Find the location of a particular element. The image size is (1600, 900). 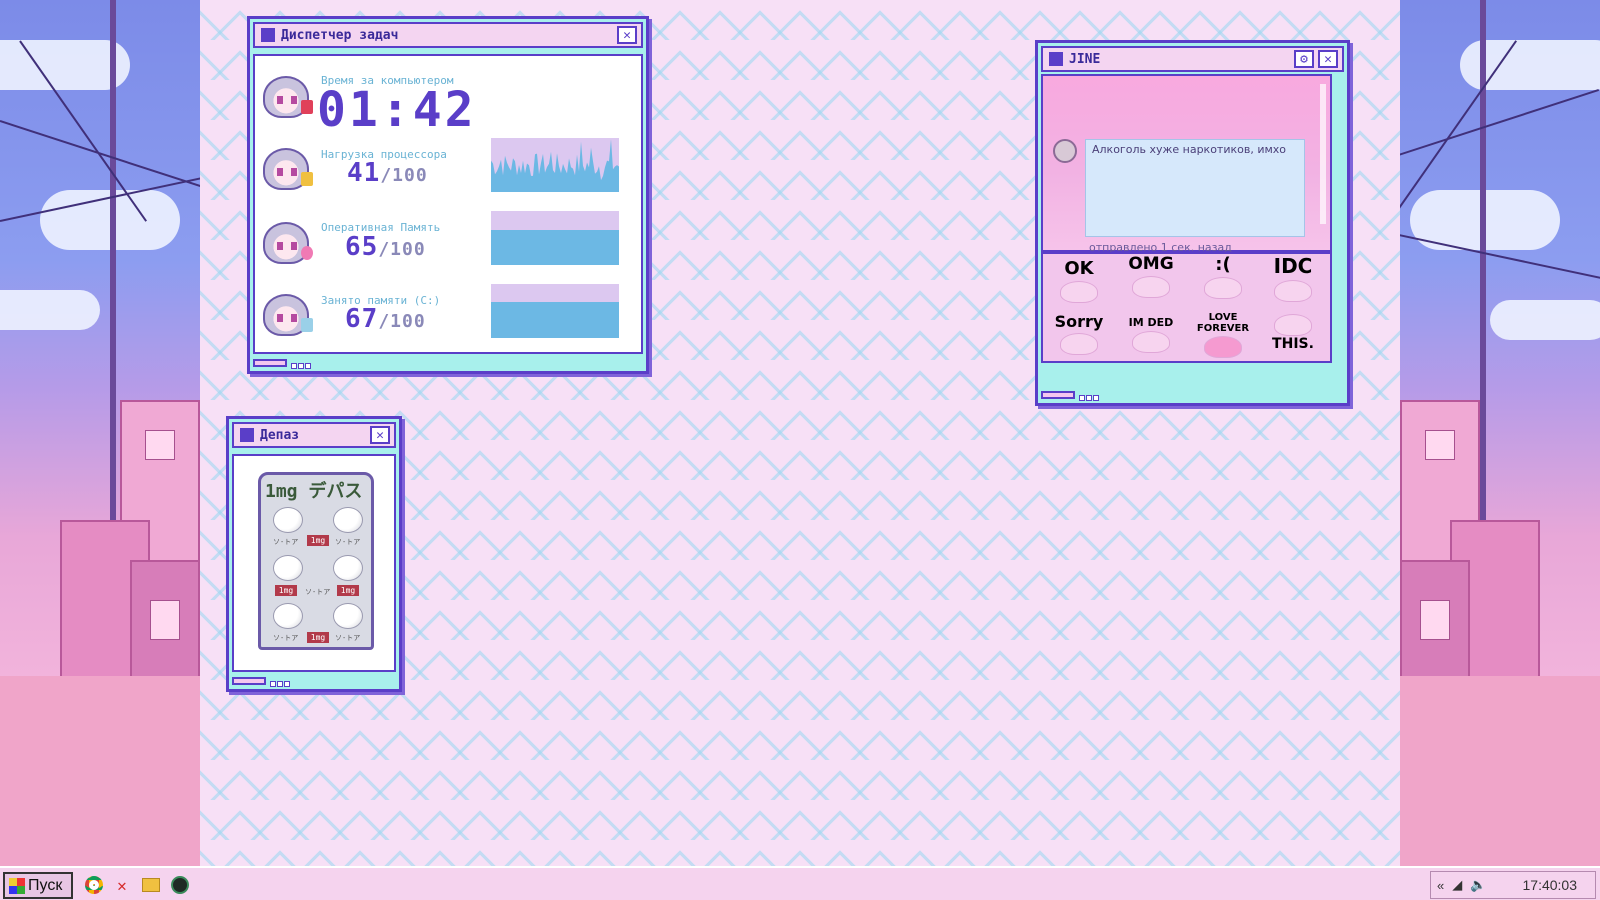

activity-monitor-icon is located at coordinates (180, 885).